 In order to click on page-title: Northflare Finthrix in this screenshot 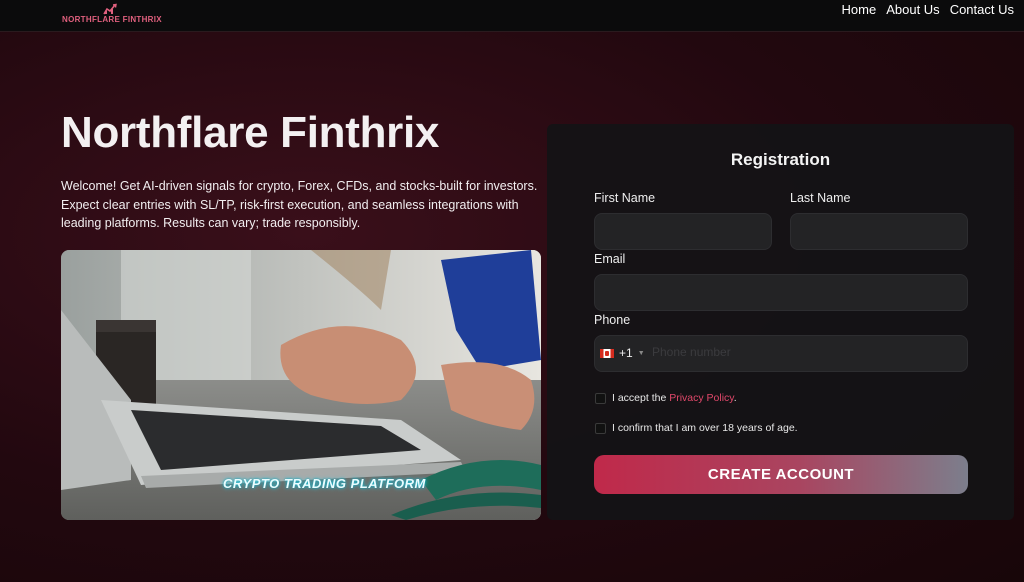, I will do `click(250, 132)`.